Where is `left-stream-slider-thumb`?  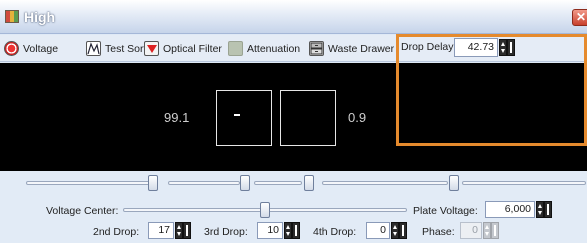 left-stream-slider-thumb is located at coordinates (153, 183).